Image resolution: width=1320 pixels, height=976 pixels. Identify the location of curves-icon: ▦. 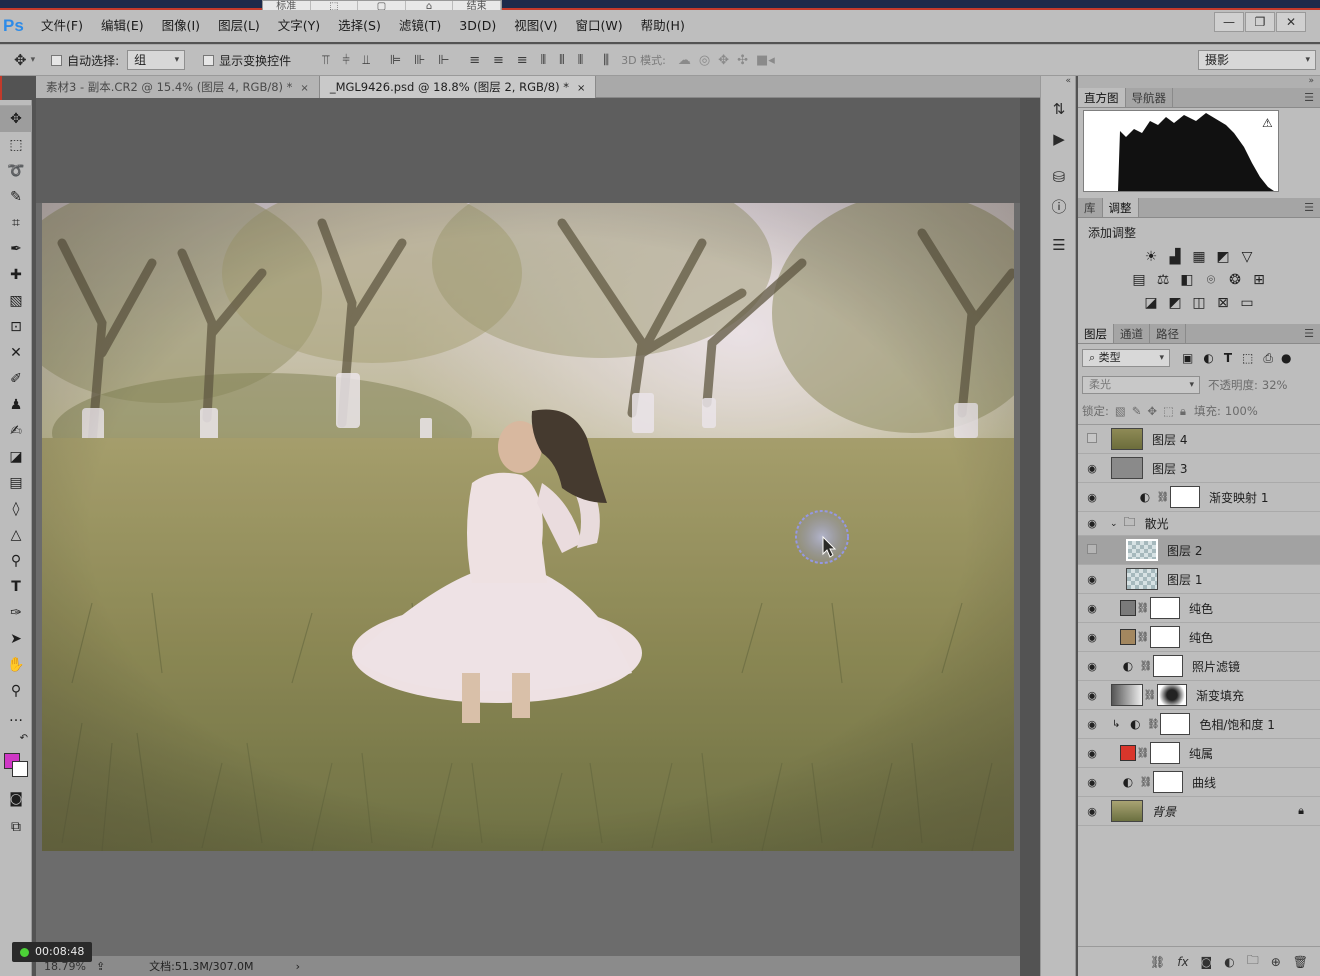
(1199, 257).